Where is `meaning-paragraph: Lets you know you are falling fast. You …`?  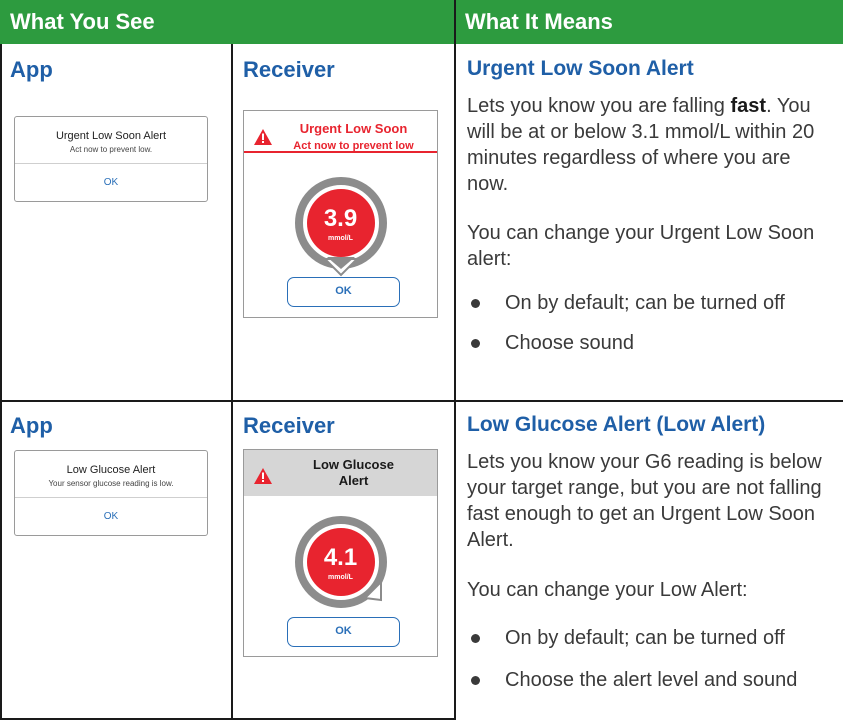 meaning-paragraph: Lets you know you are falling fast. You … is located at coordinates (649, 145).